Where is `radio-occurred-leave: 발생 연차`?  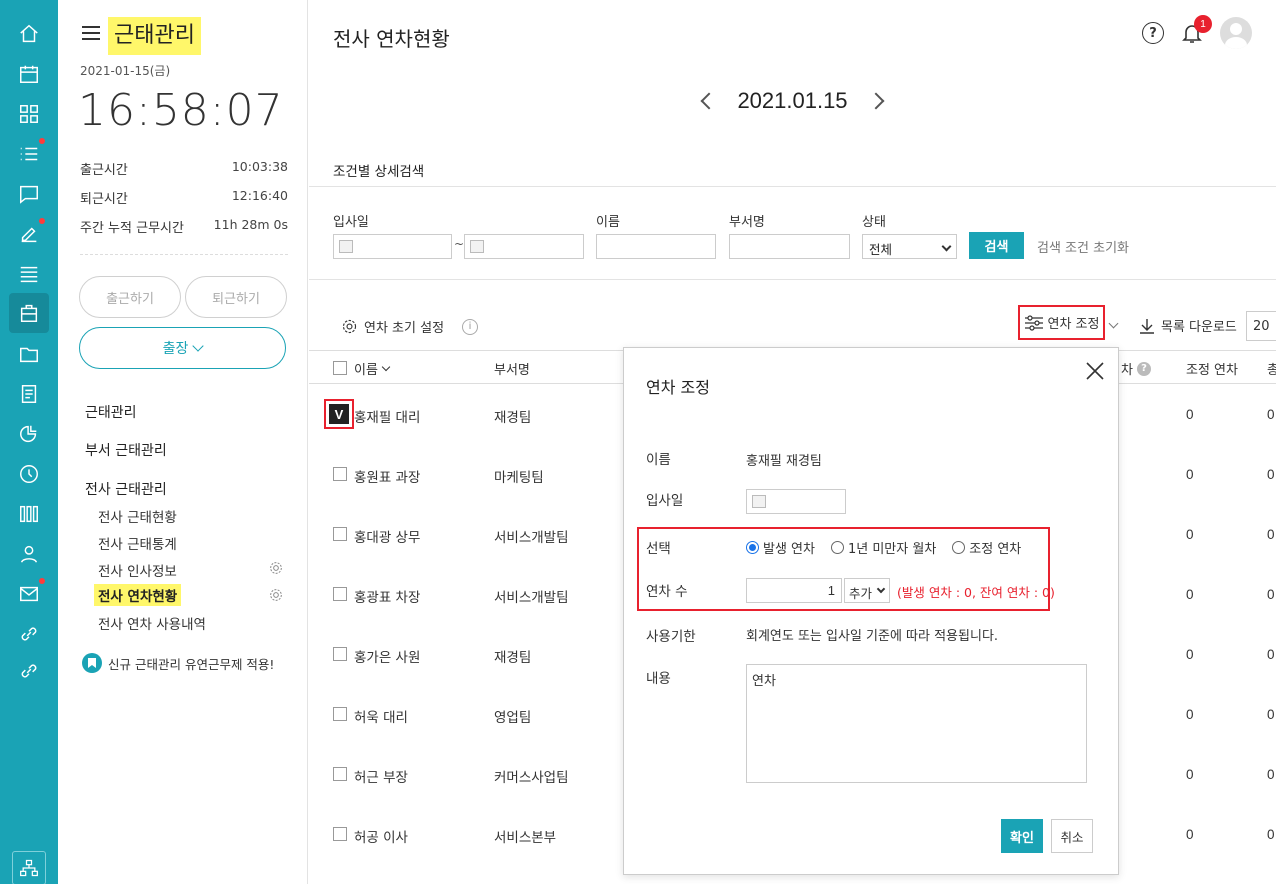 radio-occurred-leave: 발생 연차 is located at coordinates (780, 547).